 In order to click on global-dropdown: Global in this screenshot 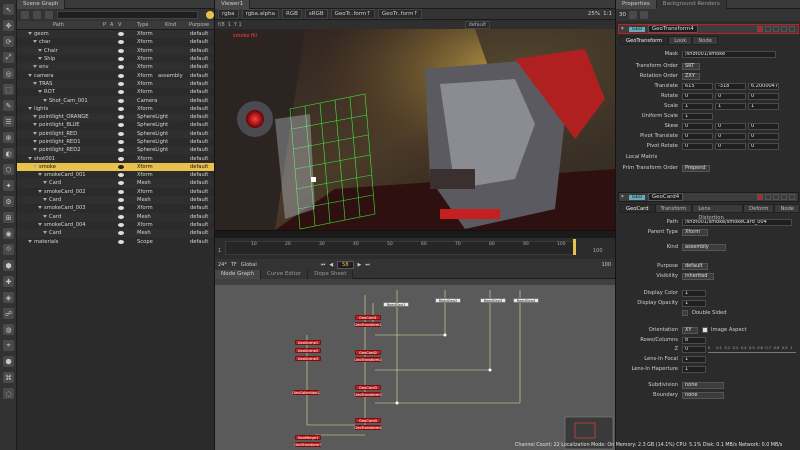, I will do `click(249, 265)`.